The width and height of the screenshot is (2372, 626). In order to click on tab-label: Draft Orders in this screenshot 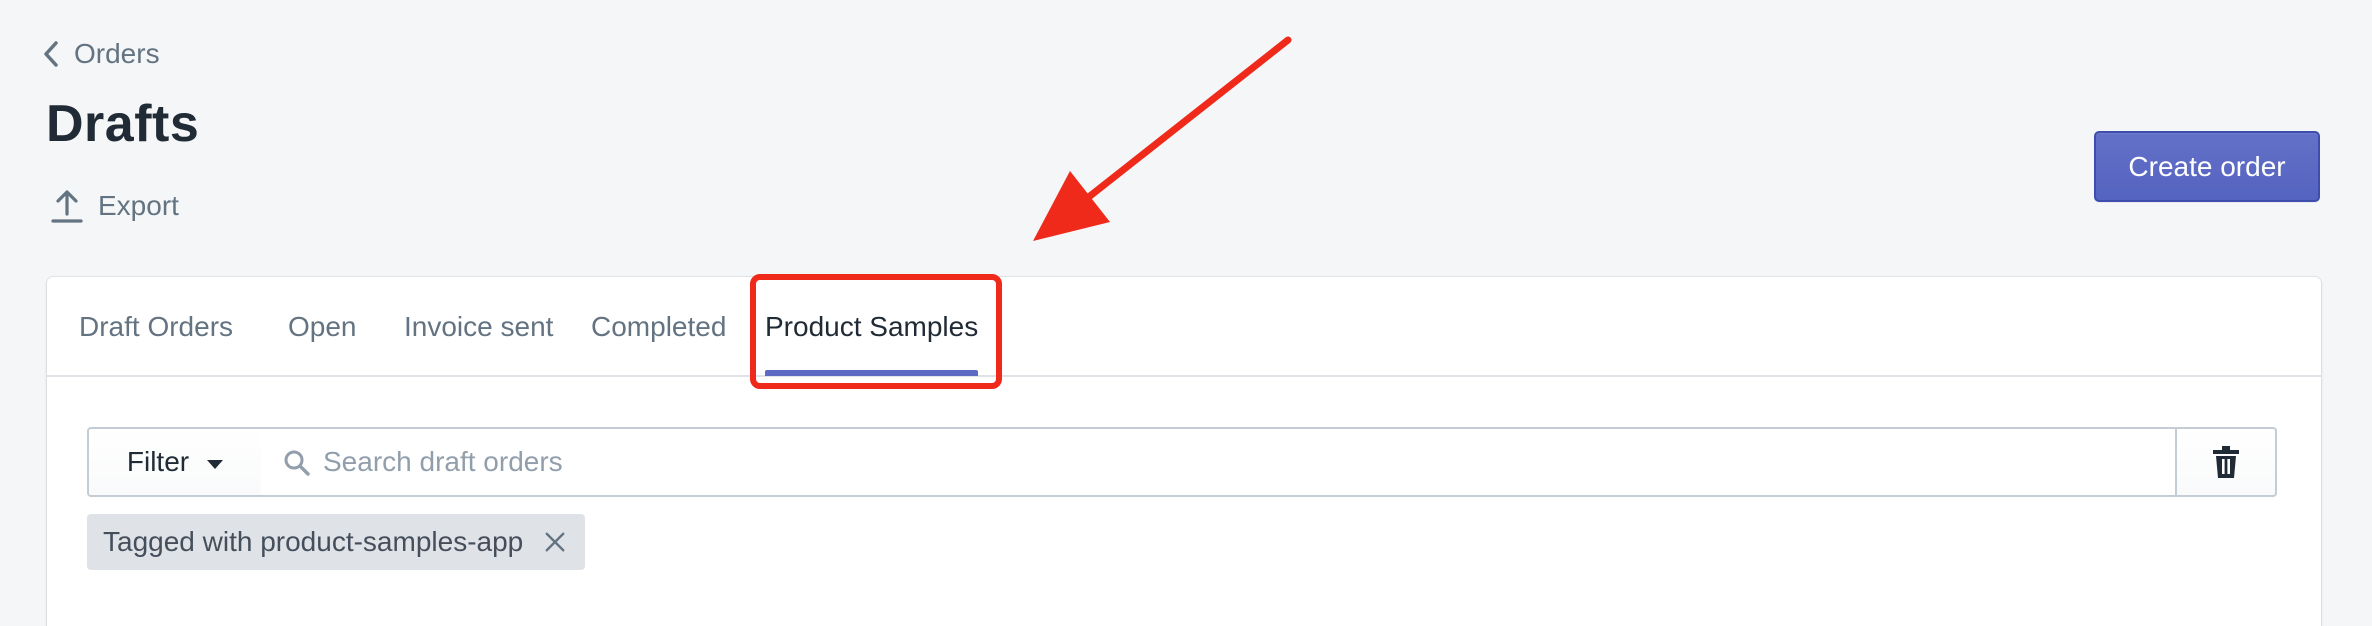, I will do `click(156, 326)`.